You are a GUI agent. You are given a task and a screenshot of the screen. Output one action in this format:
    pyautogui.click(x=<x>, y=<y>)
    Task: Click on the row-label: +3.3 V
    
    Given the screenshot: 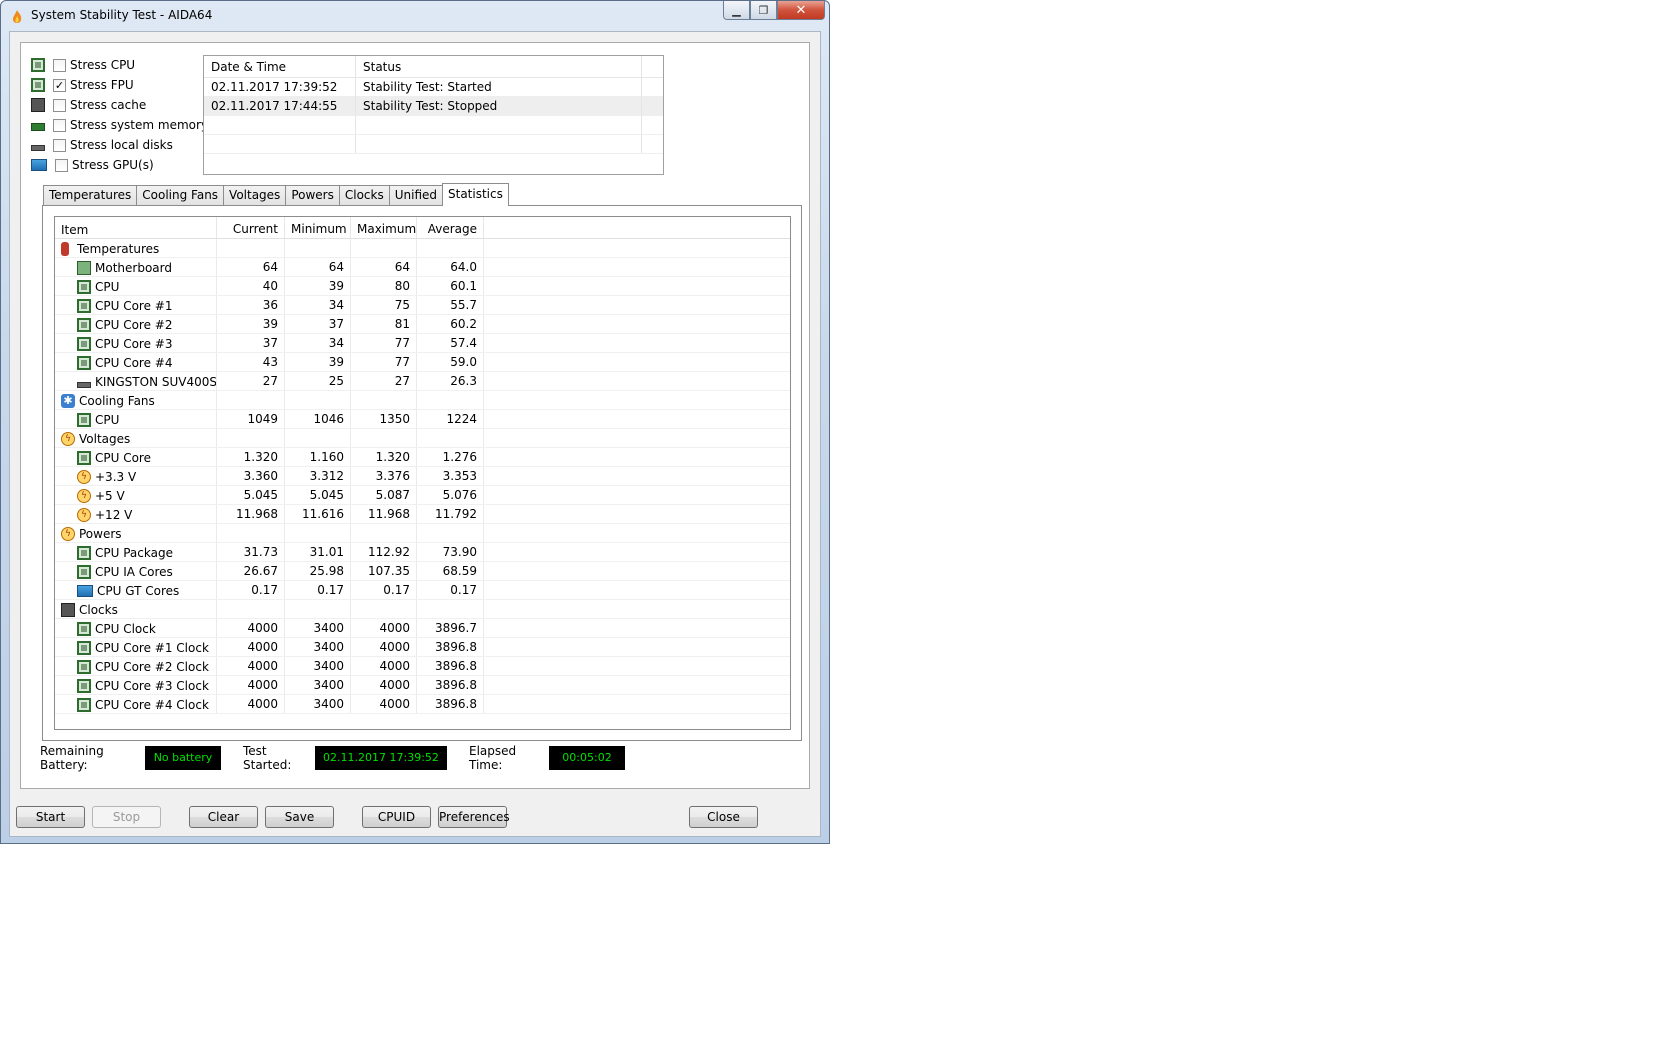 What is the action you would take?
    pyautogui.click(x=116, y=477)
    